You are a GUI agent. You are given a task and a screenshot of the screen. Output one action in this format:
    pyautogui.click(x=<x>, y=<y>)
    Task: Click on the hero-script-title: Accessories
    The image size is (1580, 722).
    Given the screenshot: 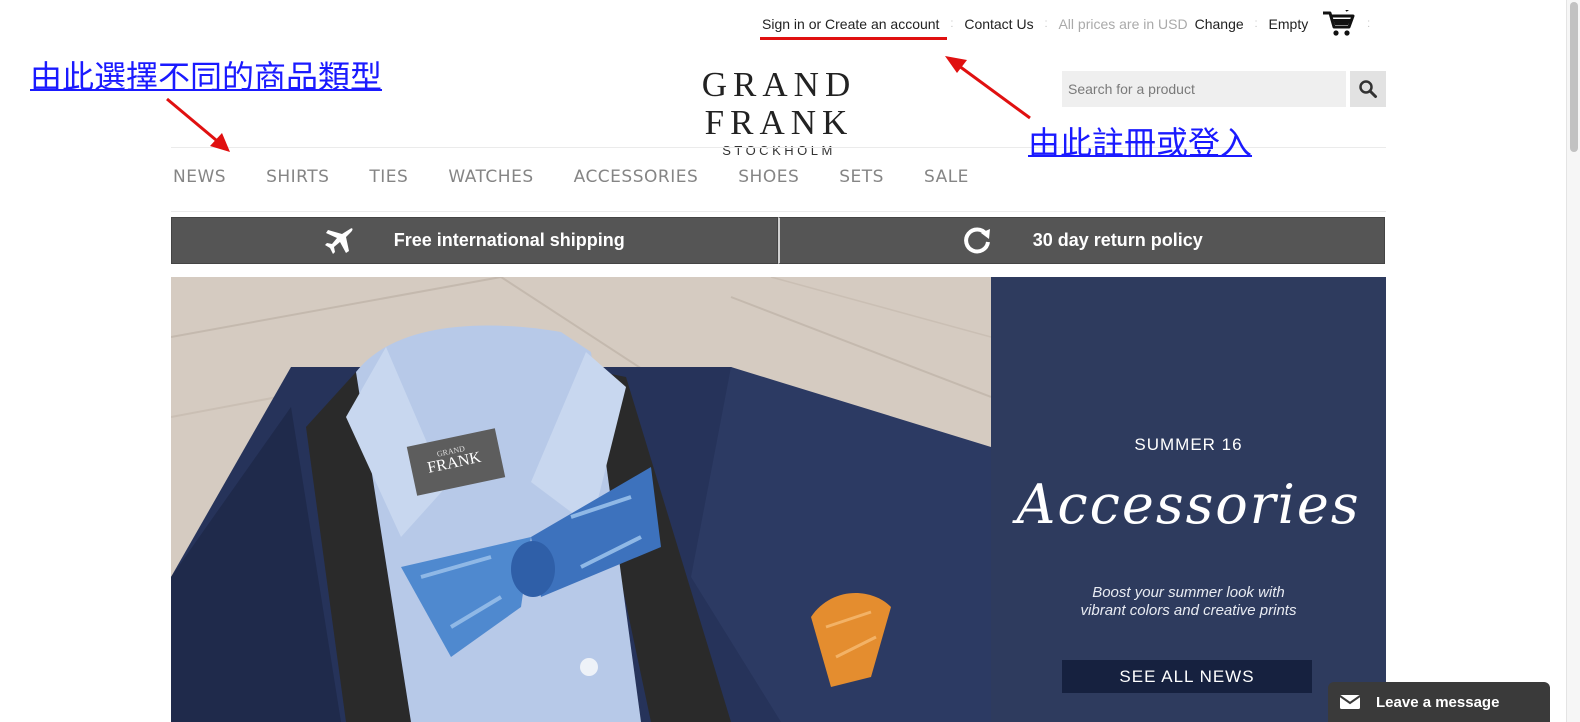 What is the action you would take?
    pyautogui.click(x=1188, y=504)
    